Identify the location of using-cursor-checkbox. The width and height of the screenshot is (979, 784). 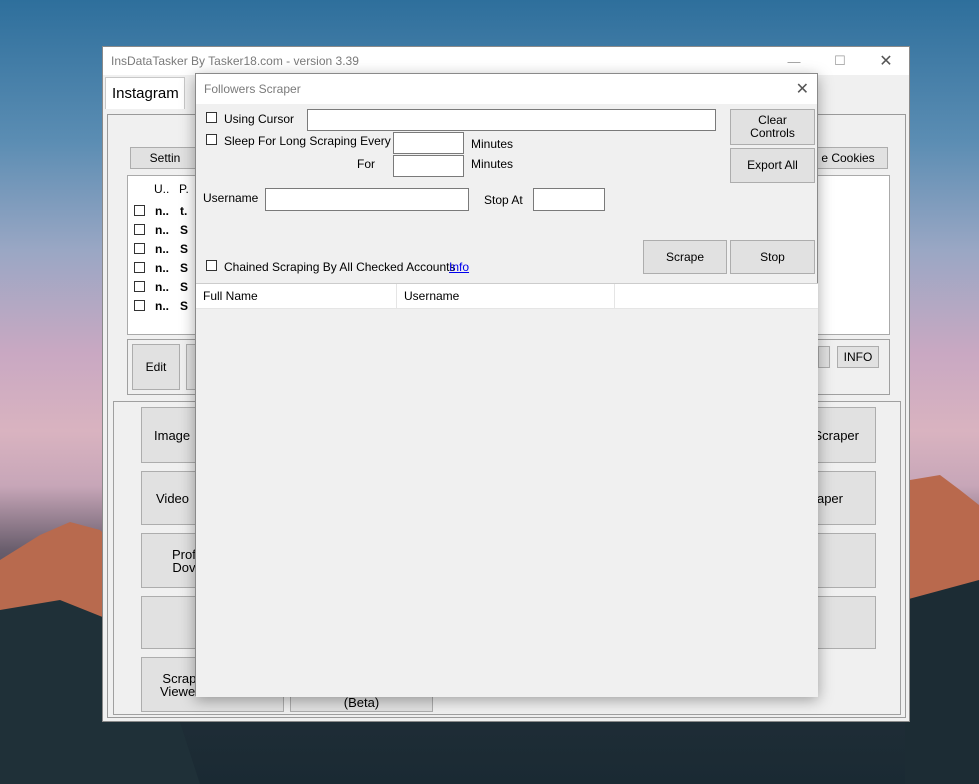
(211, 117).